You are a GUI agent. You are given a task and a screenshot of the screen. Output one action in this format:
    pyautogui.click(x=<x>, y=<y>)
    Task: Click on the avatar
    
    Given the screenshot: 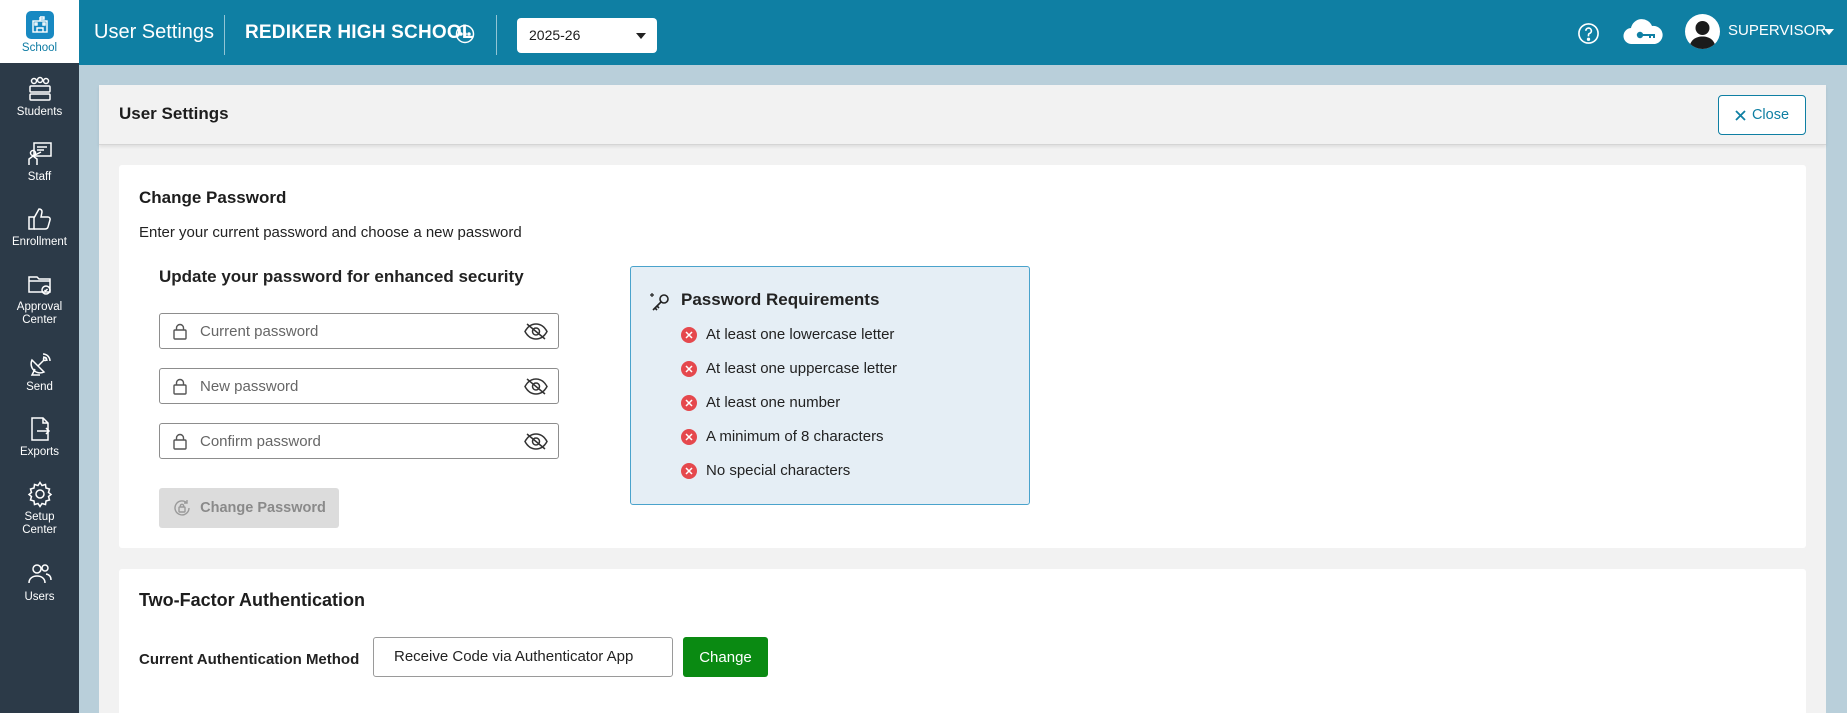 What is the action you would take?
    pyautogui.click(x=1702, y=31)
    